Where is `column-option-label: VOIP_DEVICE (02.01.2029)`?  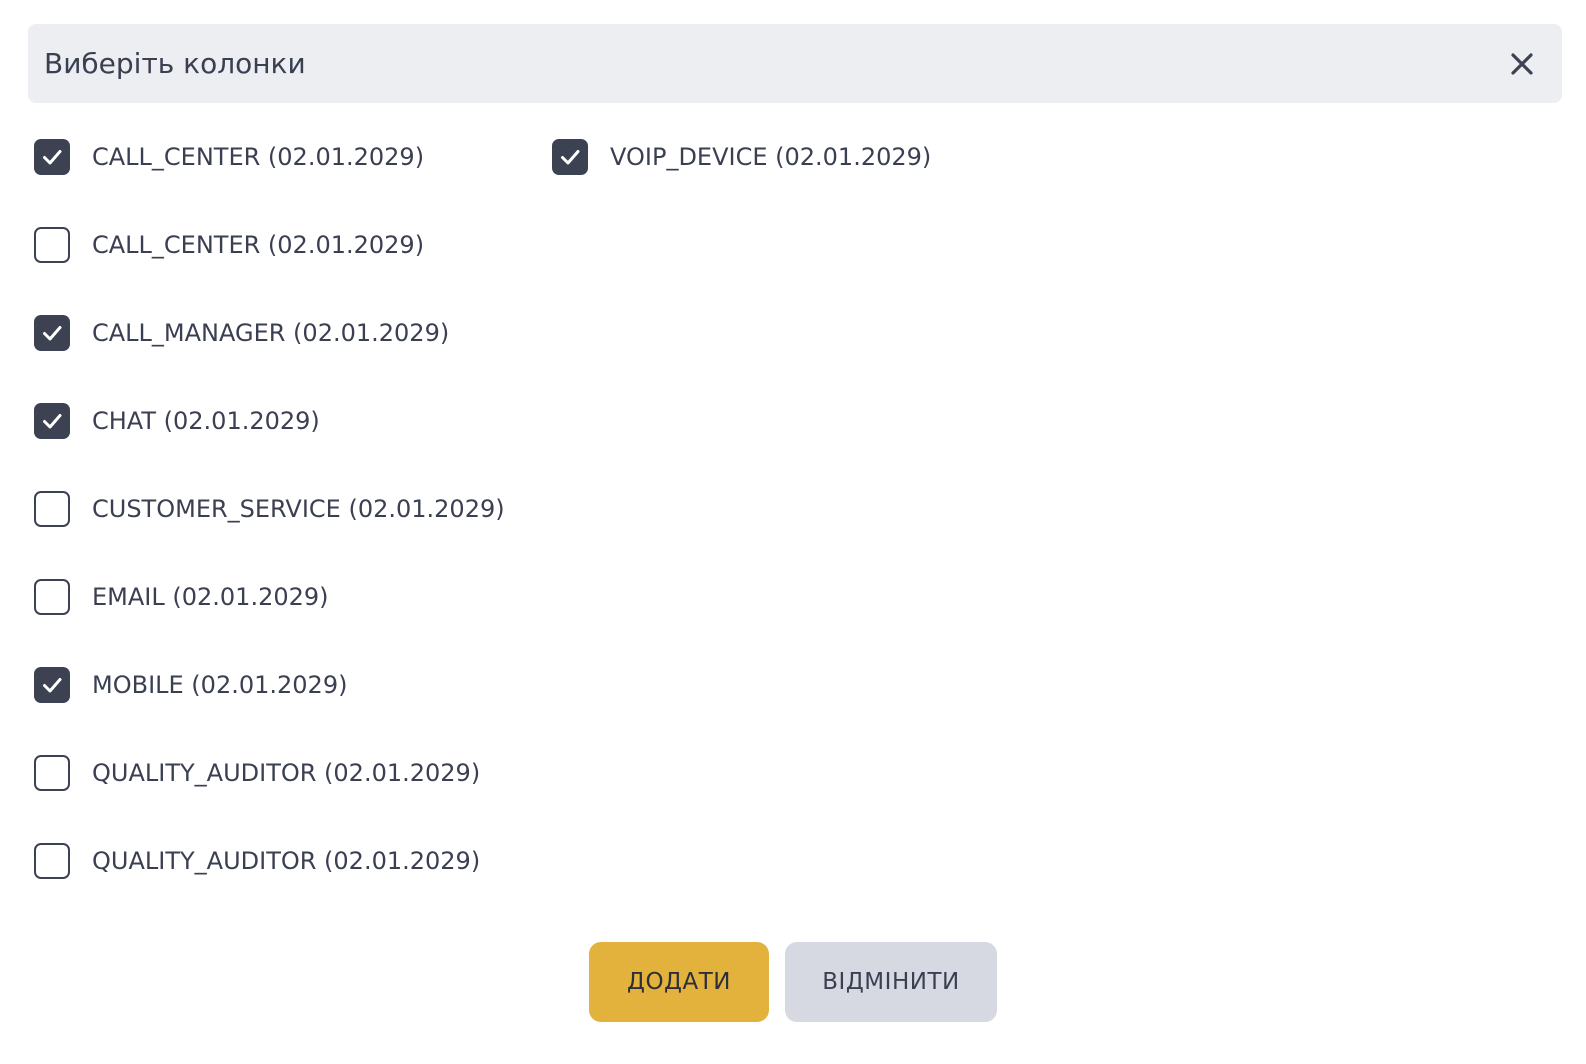 column-option-label: VOIP_DEVICE (02.01.2029) is located at coordinates (771, 157).